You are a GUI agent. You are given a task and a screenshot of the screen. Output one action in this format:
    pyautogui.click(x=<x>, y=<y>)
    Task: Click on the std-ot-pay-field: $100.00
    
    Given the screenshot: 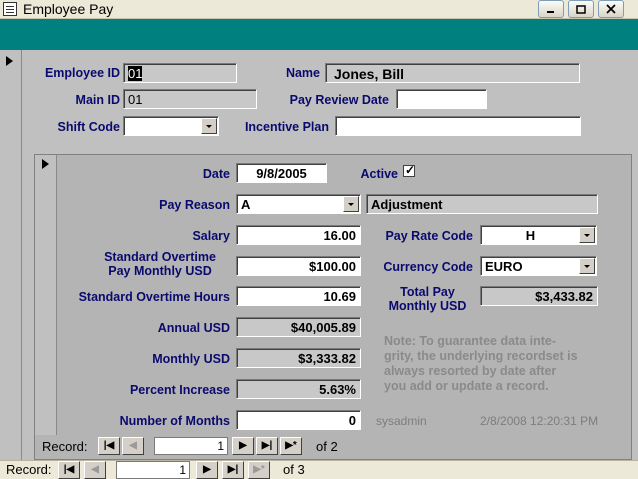 What is the action you would take?
    pyautogui.click(x=298, y=266)
    